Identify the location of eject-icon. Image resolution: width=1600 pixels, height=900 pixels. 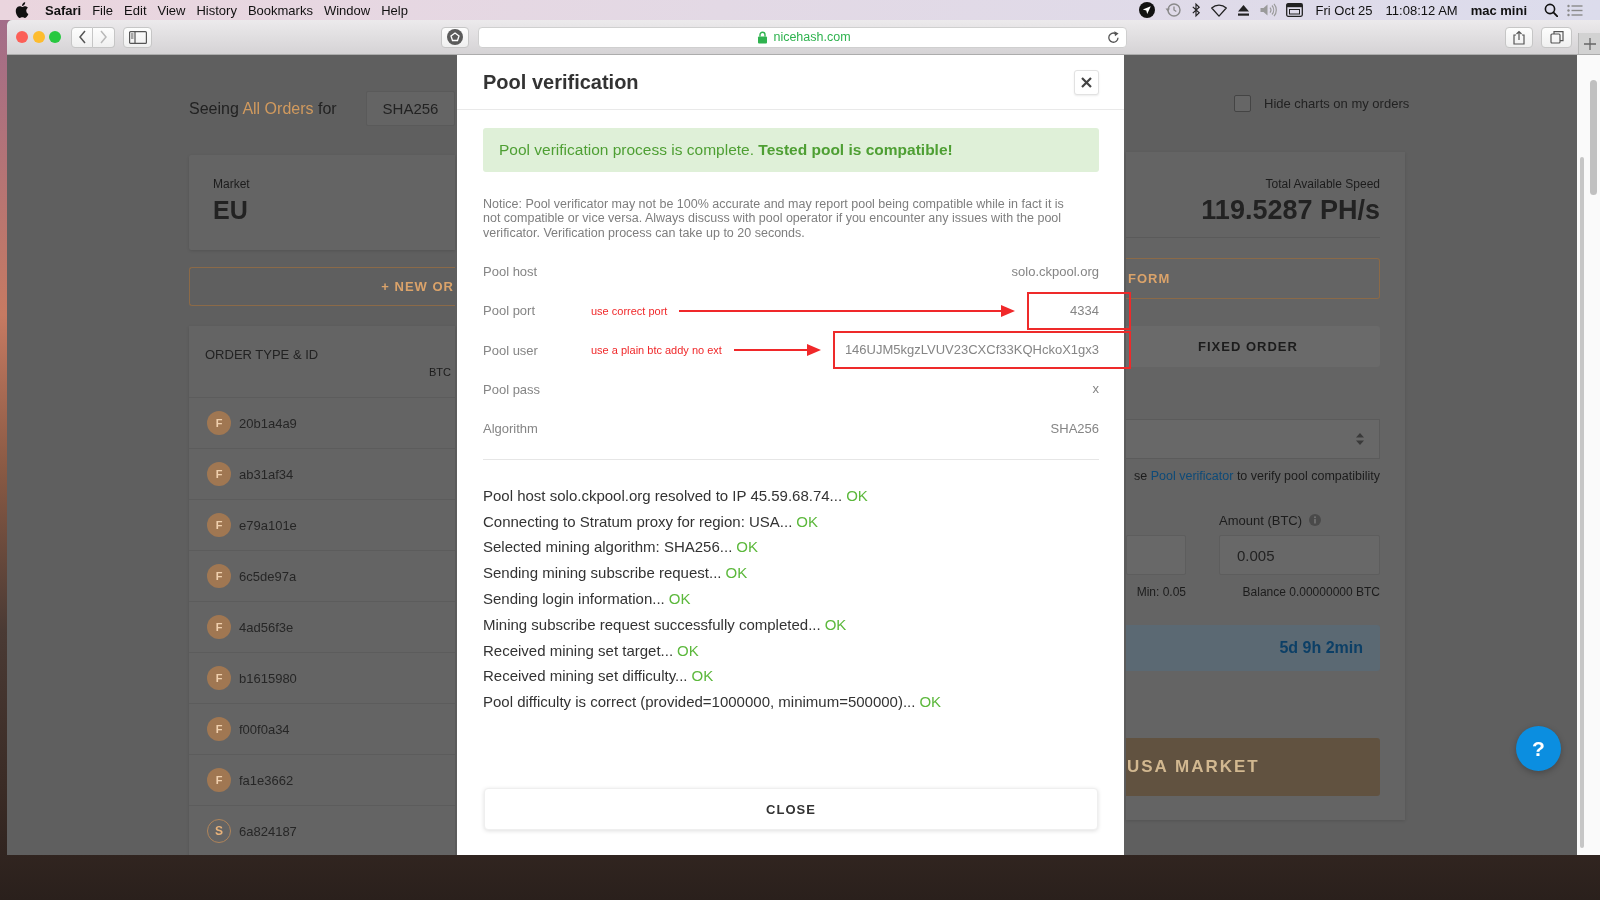
(1243, 10).